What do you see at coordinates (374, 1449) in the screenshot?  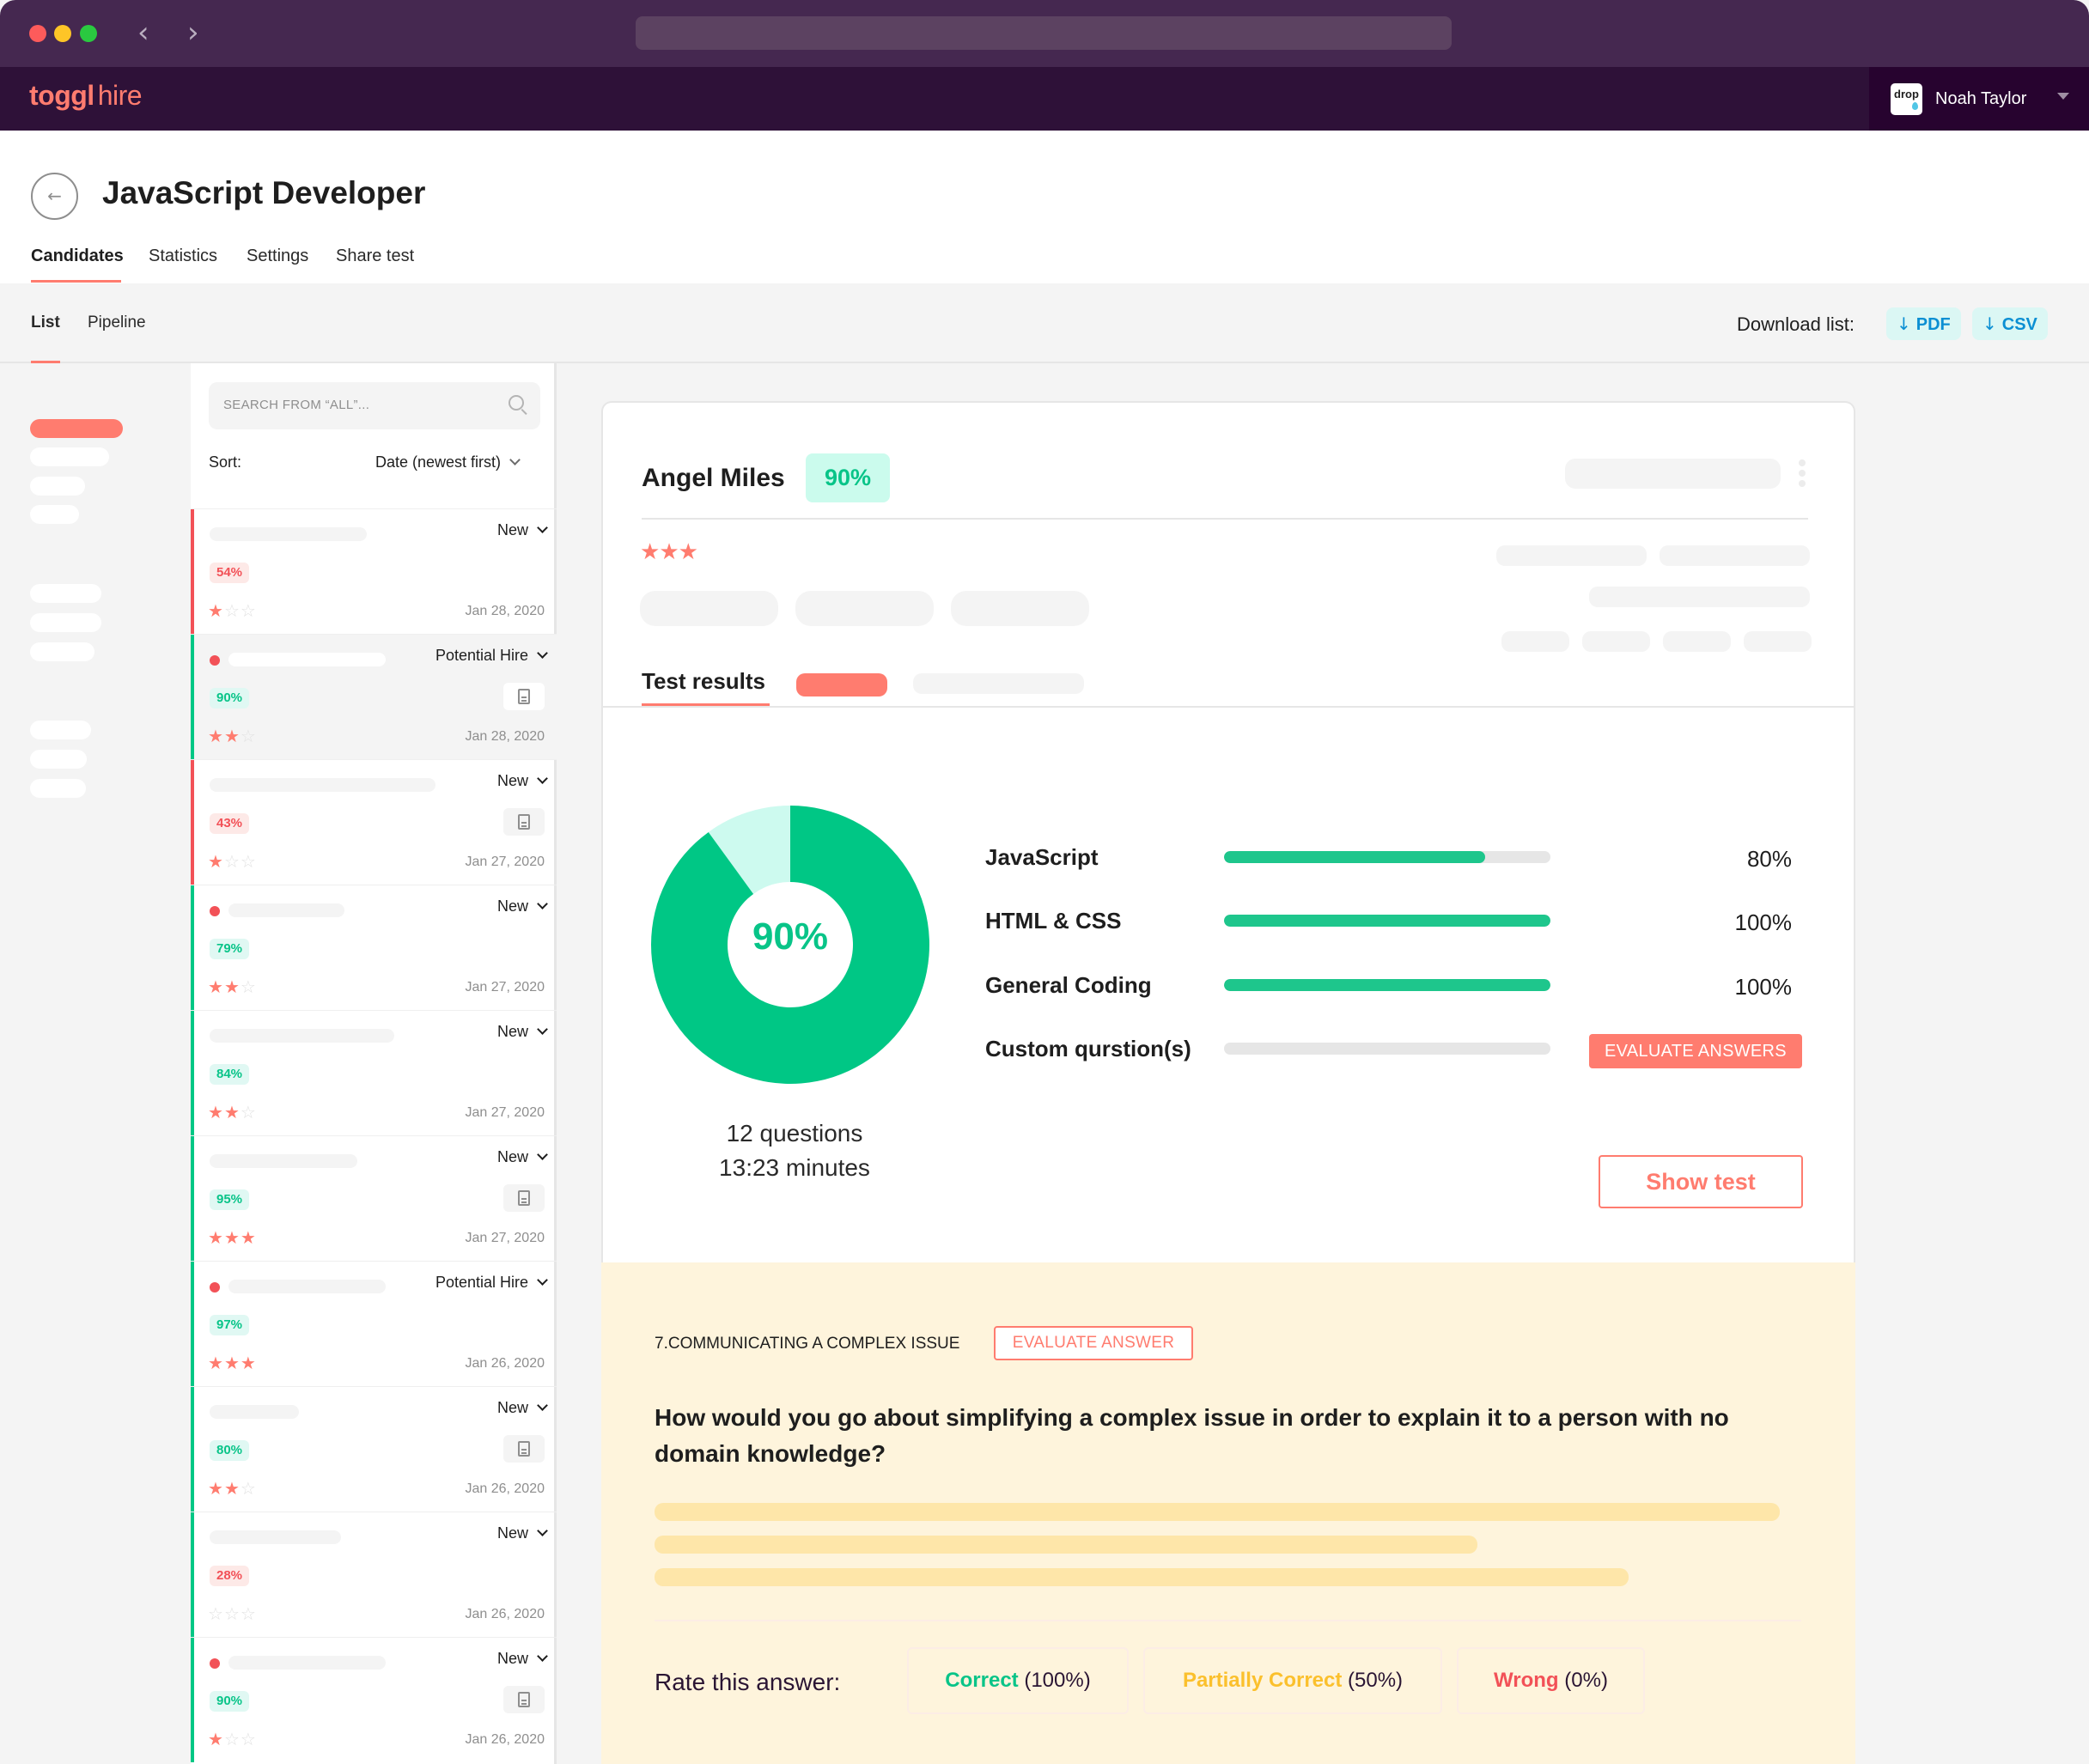 I see `candidate-list-item: New 80% ★★☆ Jan 26, 2020` at bounding box center [374, 1449].